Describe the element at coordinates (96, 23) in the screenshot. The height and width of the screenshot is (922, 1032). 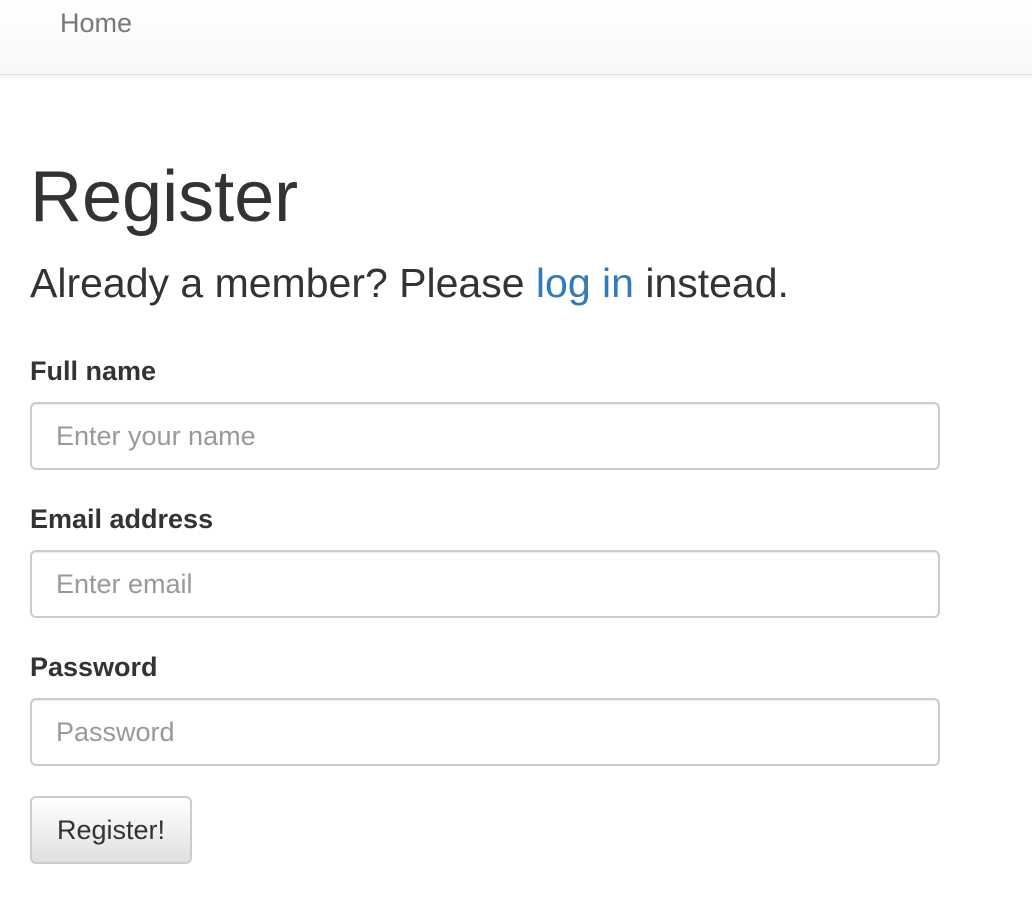
I see `nav-home-link: Home` at that location.